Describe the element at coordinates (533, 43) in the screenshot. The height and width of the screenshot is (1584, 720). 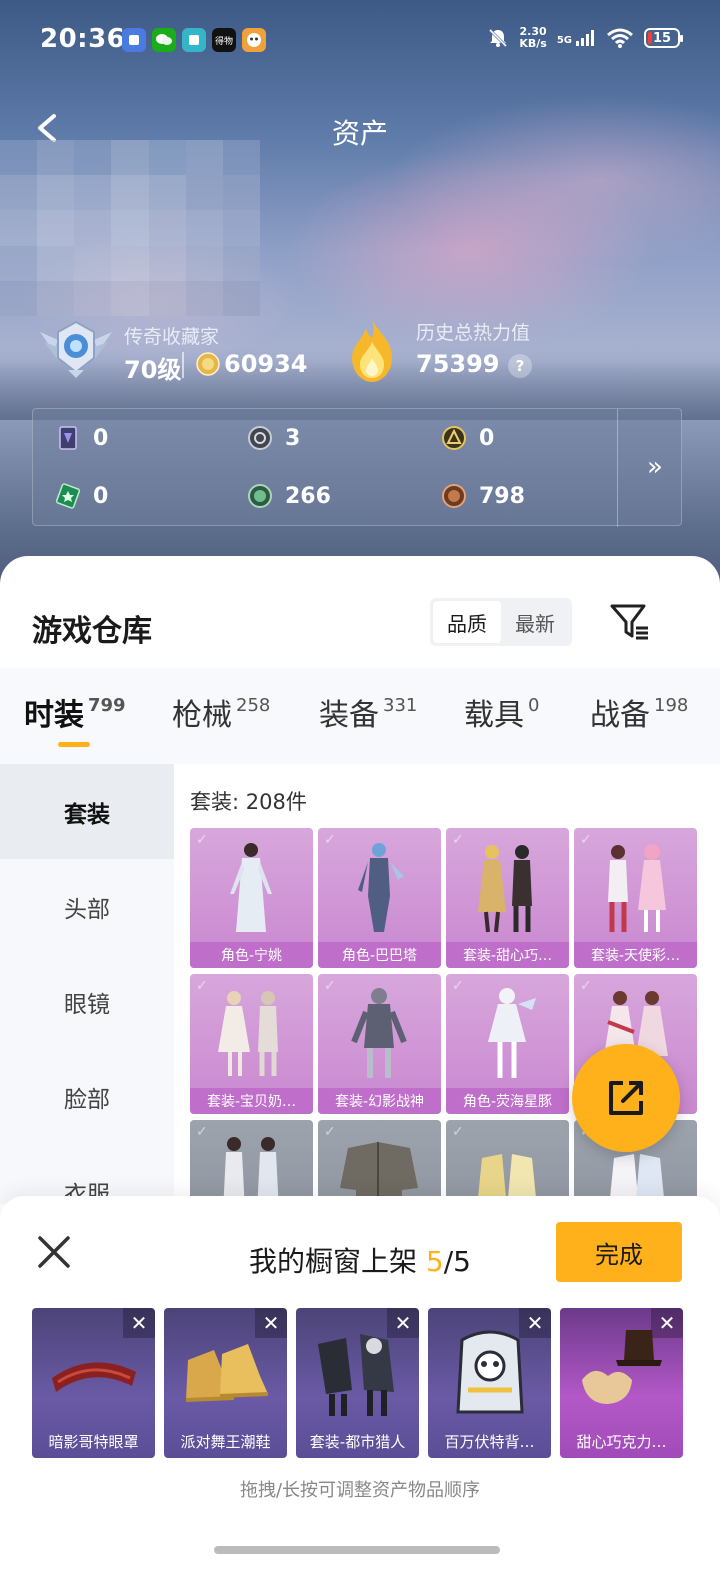
I see `net-speed-unit: KB/s` at that location.